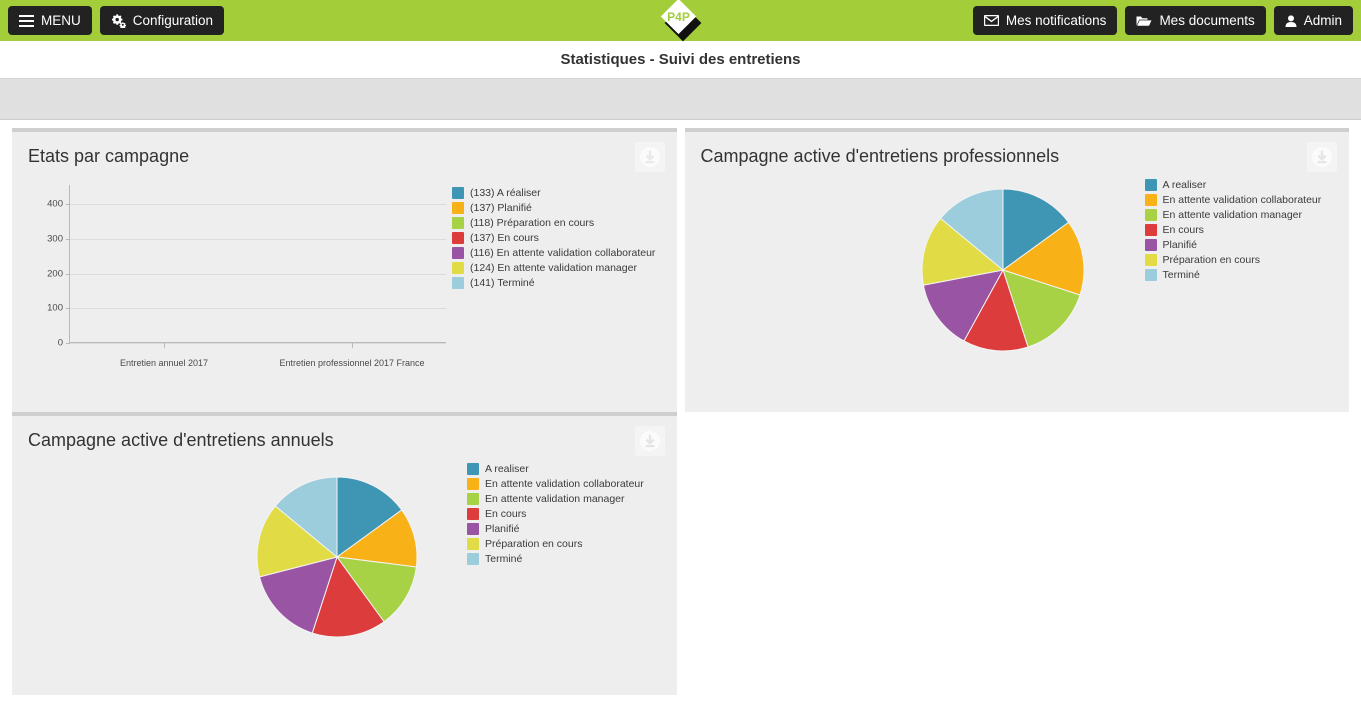 This screenshot has height=719, width=1361. I want to click on legend-item: (118) Préparation en cours, so click(553, 223).